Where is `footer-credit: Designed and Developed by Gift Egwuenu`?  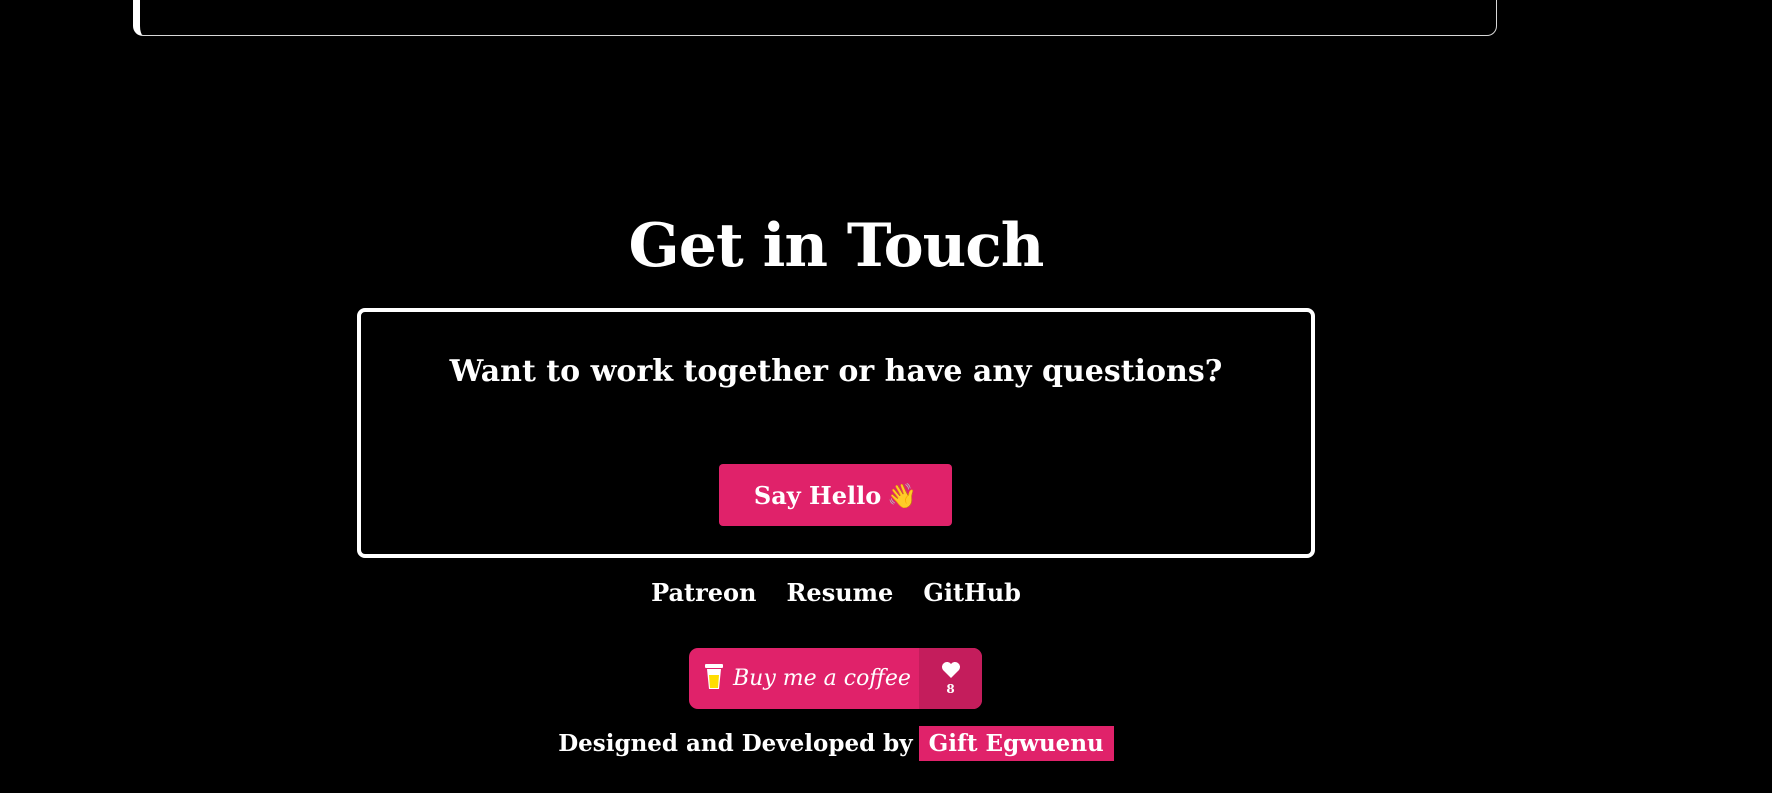
footer-credit: Designed and Developed by Gift Egwuenu is located at coordinates (836, 743).